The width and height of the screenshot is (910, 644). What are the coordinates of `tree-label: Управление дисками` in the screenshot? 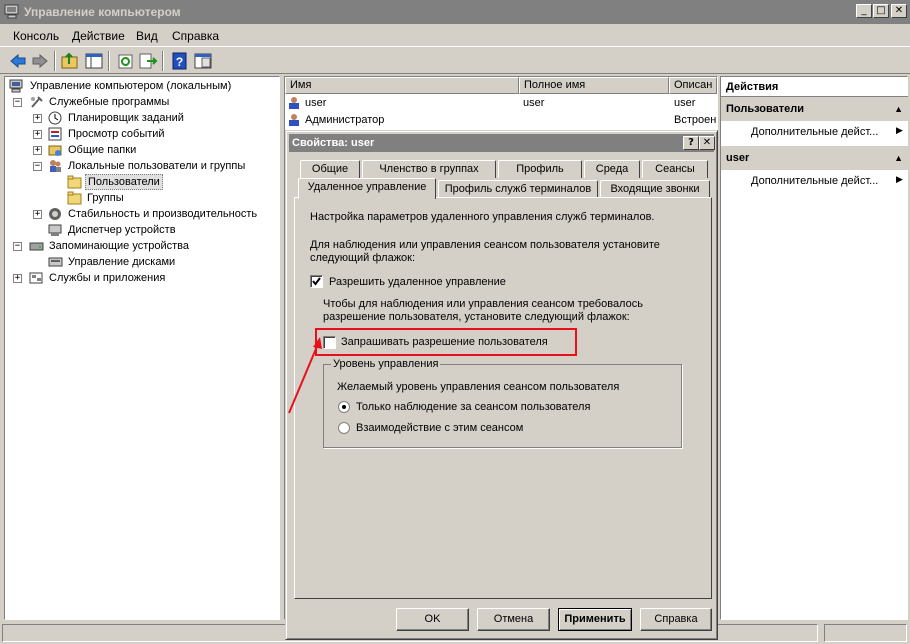 It's located at (122, 262).